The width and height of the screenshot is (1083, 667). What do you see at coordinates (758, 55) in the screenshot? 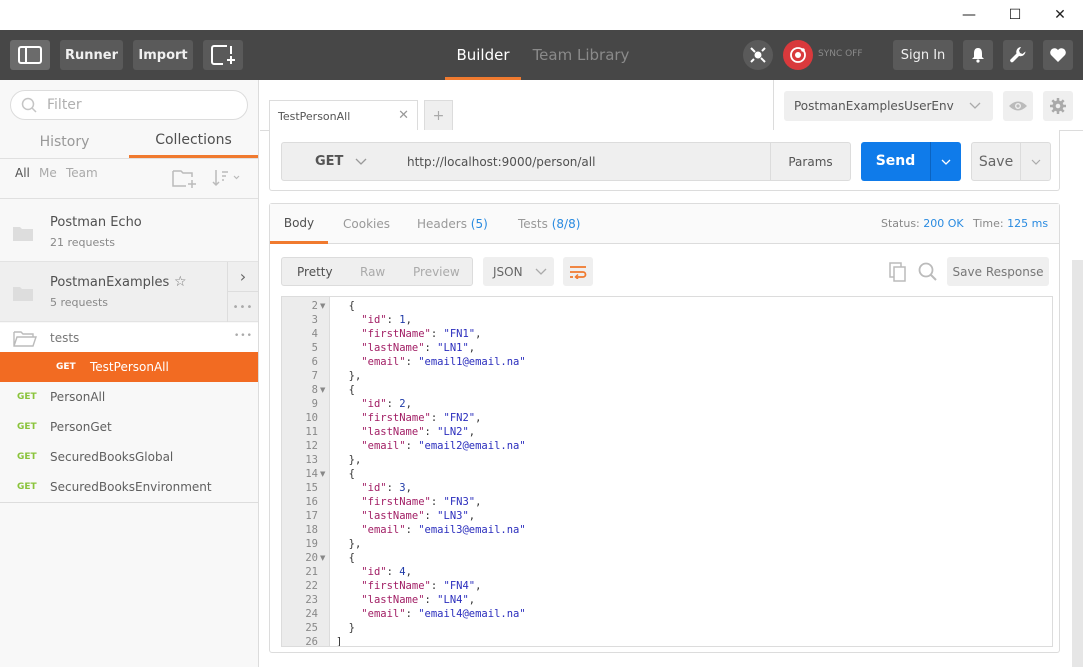
I see `interceptor-button` at bounding box center [758, 55].